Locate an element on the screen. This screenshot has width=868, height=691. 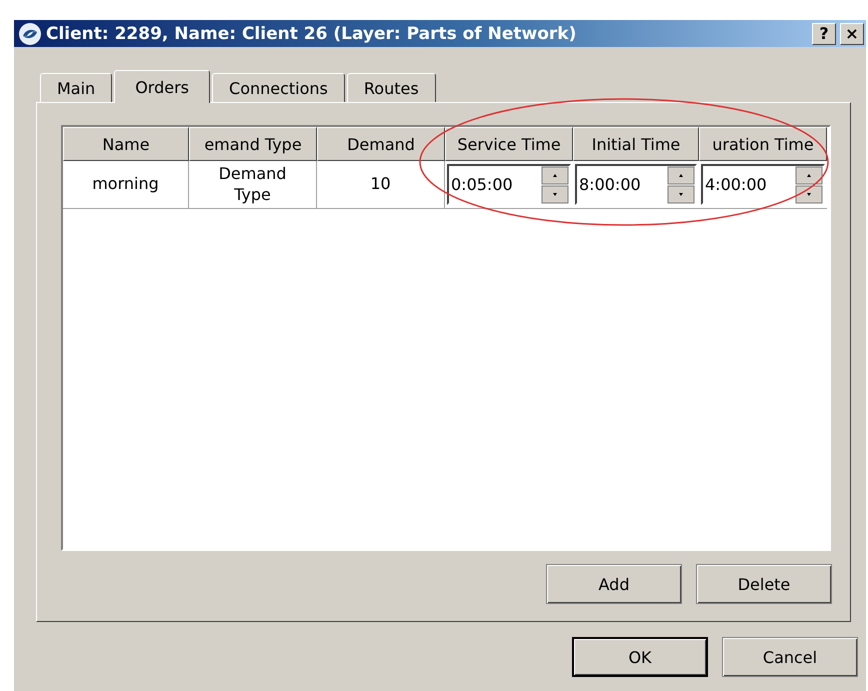
delete-button: Delete is located at coordinates (764, 584).